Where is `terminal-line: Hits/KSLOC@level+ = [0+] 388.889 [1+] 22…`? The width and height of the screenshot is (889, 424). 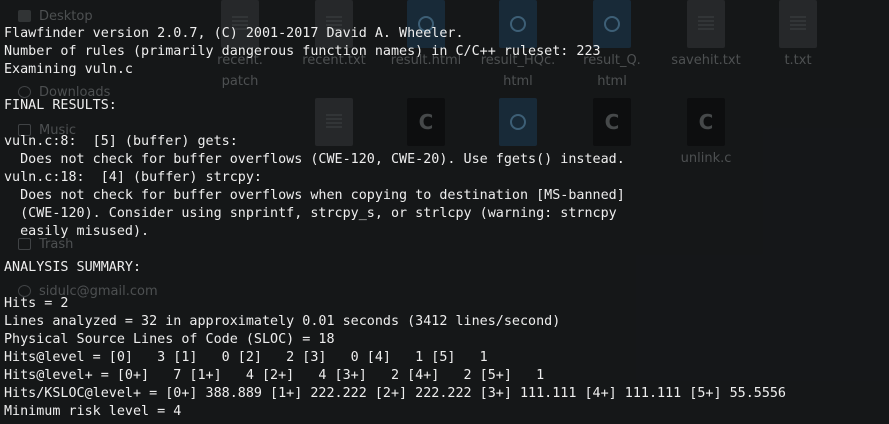
terminal-line: Hits/KSLOC@level+ = [0+] 388.889 [1+] 22… is located at coordinates (395, 393).